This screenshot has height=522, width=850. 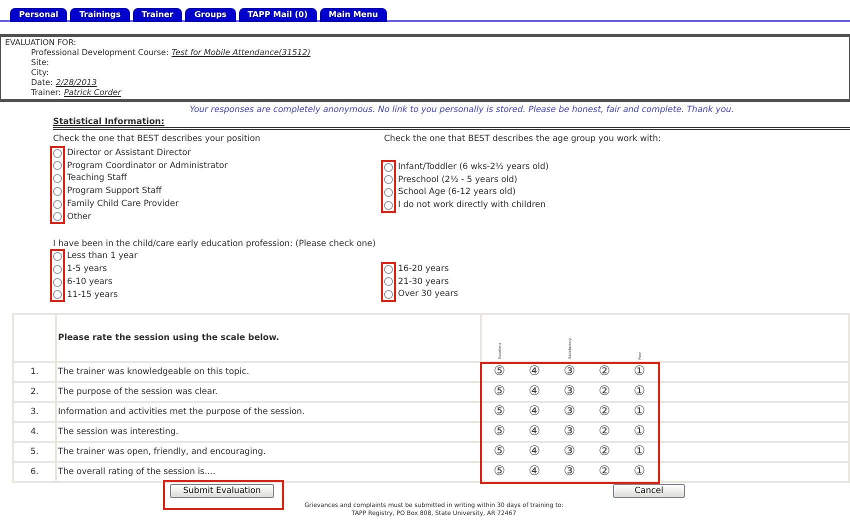 I want to click on nav-tab: Personal, so click(x=39, y=15).